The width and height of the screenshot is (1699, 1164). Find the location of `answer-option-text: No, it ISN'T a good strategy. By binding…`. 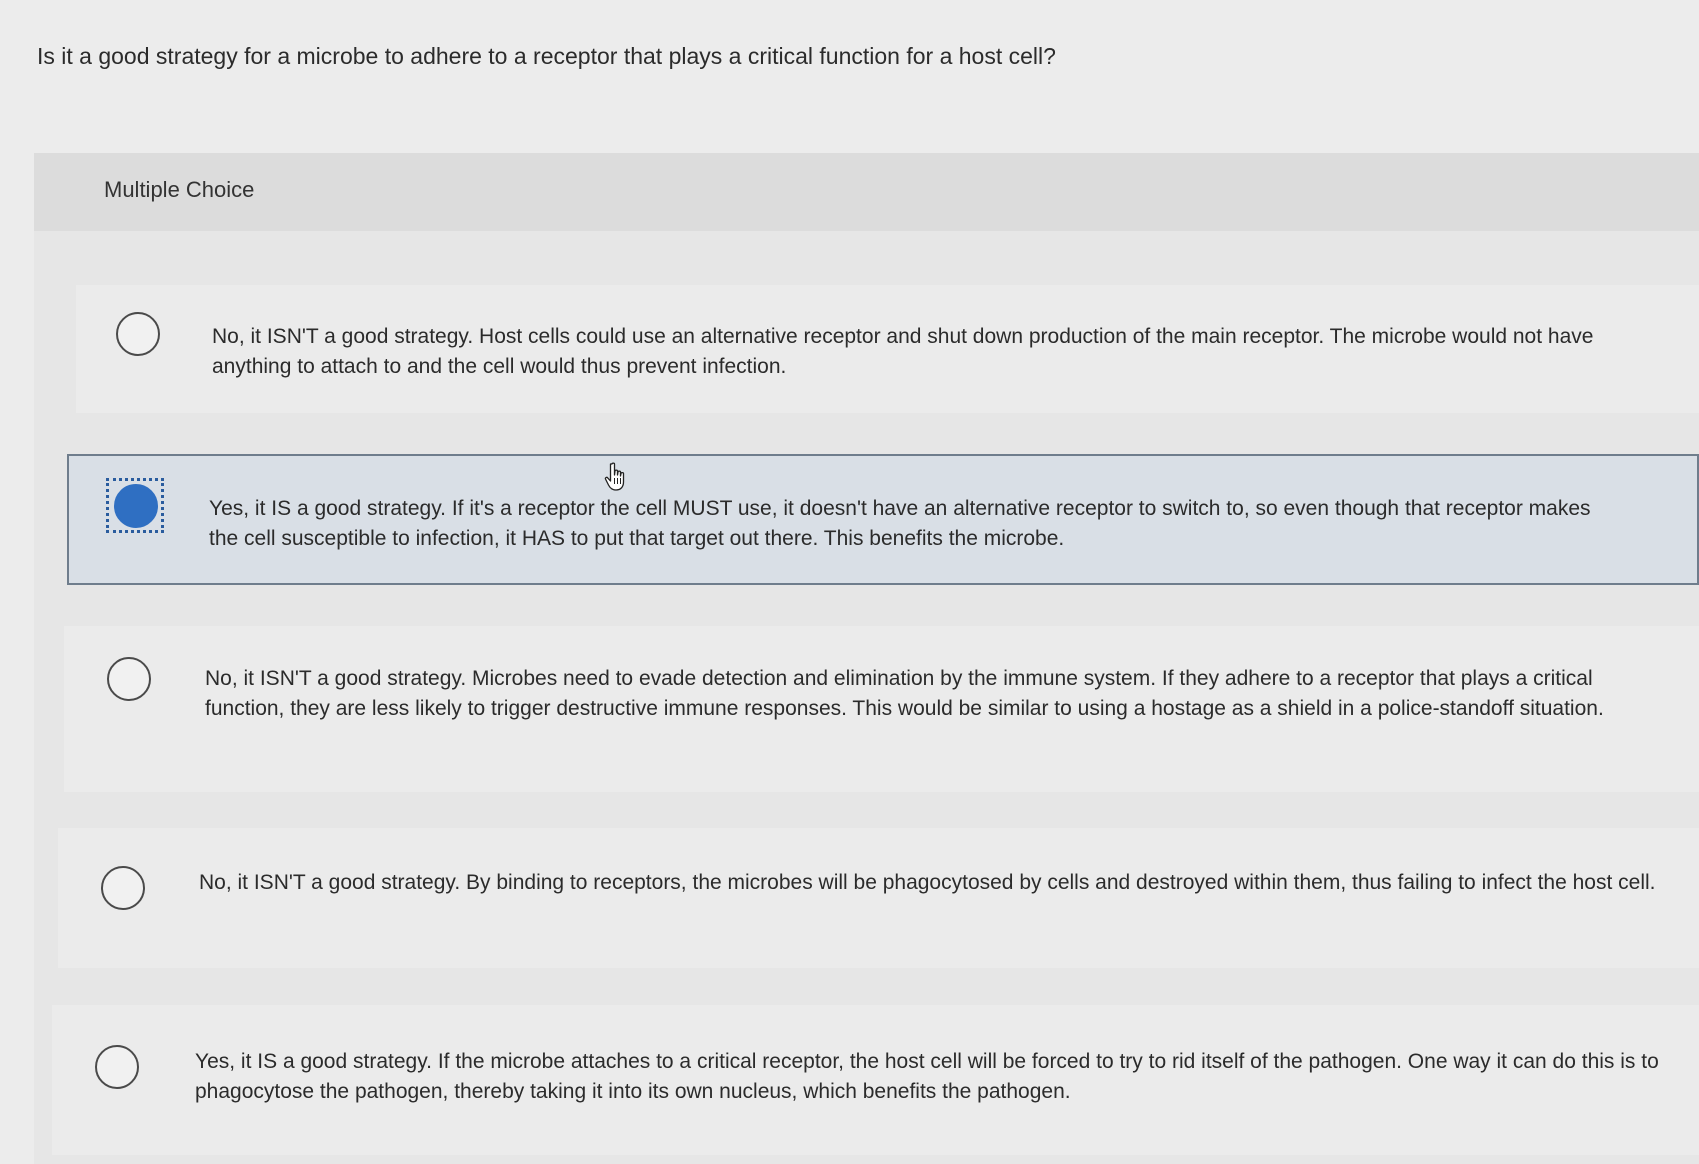

answer-option-text: No, it ISN'T a good strategy. By binding… is located at coordinates (927, 882).